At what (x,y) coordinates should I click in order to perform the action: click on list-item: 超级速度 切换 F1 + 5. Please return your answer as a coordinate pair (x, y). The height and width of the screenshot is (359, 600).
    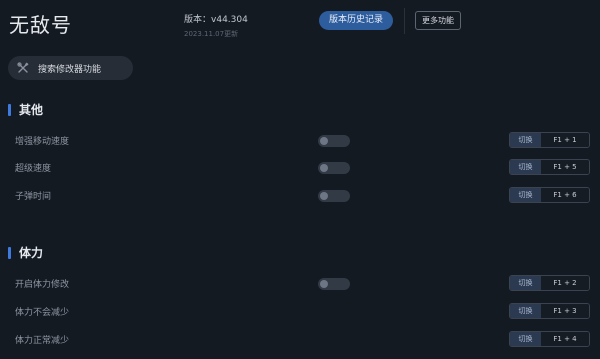
    Looking at the image, I should click on (300, 168).